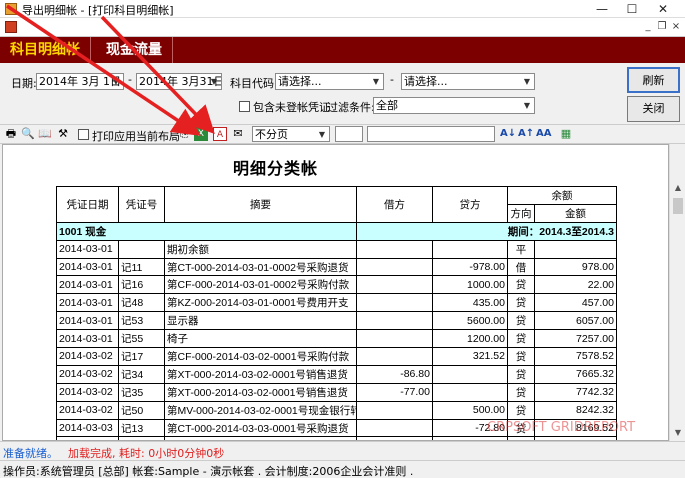 This screenshot has width=685, height=478. I want to click on search-input, so click(431, 134).